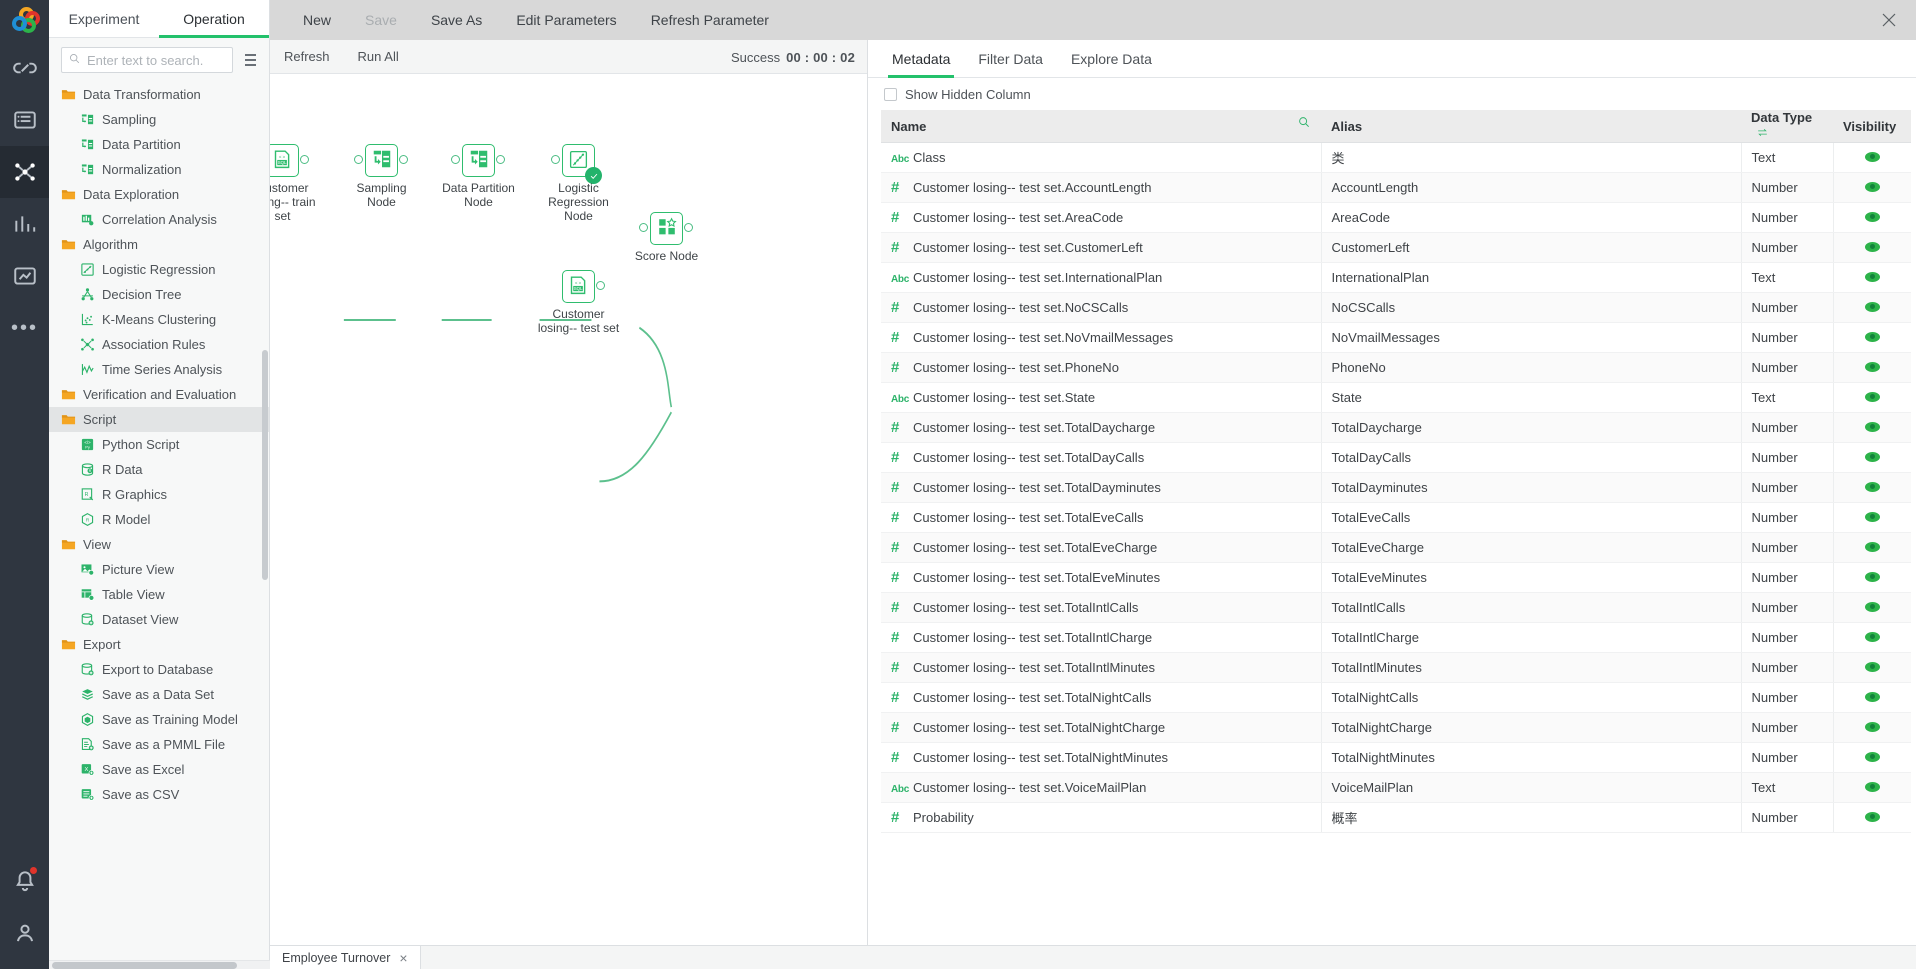  What do you see at coordinates (159, 744) in the screenshot?
I see `tree-item-save-as-a-pmml-file: Save as a PMML File` at bounding box center [159, 744].